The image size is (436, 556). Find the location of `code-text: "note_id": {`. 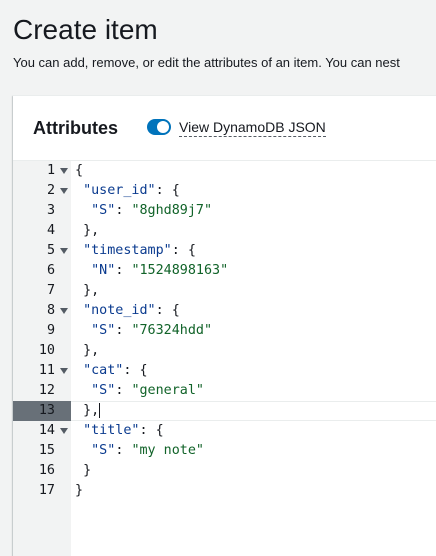

code-text: "note_id": { is located at coordinates (131, 310).